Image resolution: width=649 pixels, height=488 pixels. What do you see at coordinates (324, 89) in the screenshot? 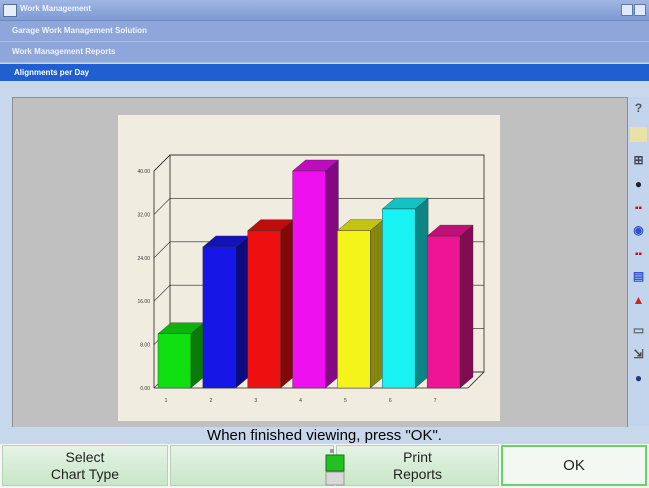
I see `header-spacer` at bounding box center [324, 89].